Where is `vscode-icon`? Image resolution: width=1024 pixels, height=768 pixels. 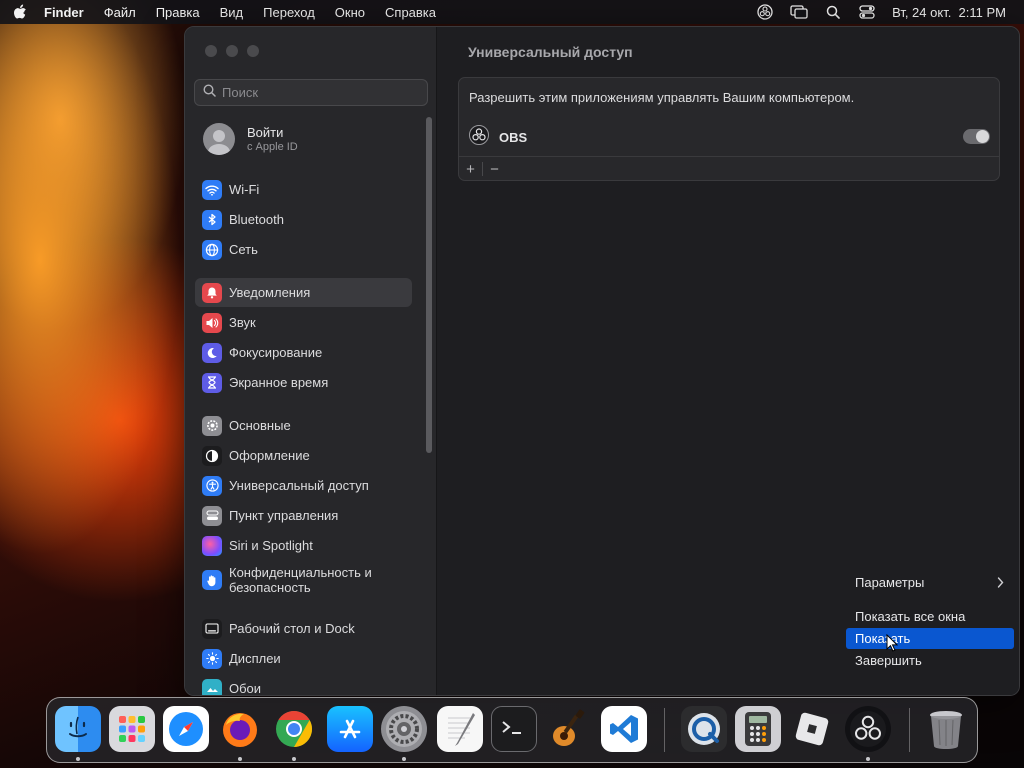 vscode-icon is located at coordinates (624, 729).